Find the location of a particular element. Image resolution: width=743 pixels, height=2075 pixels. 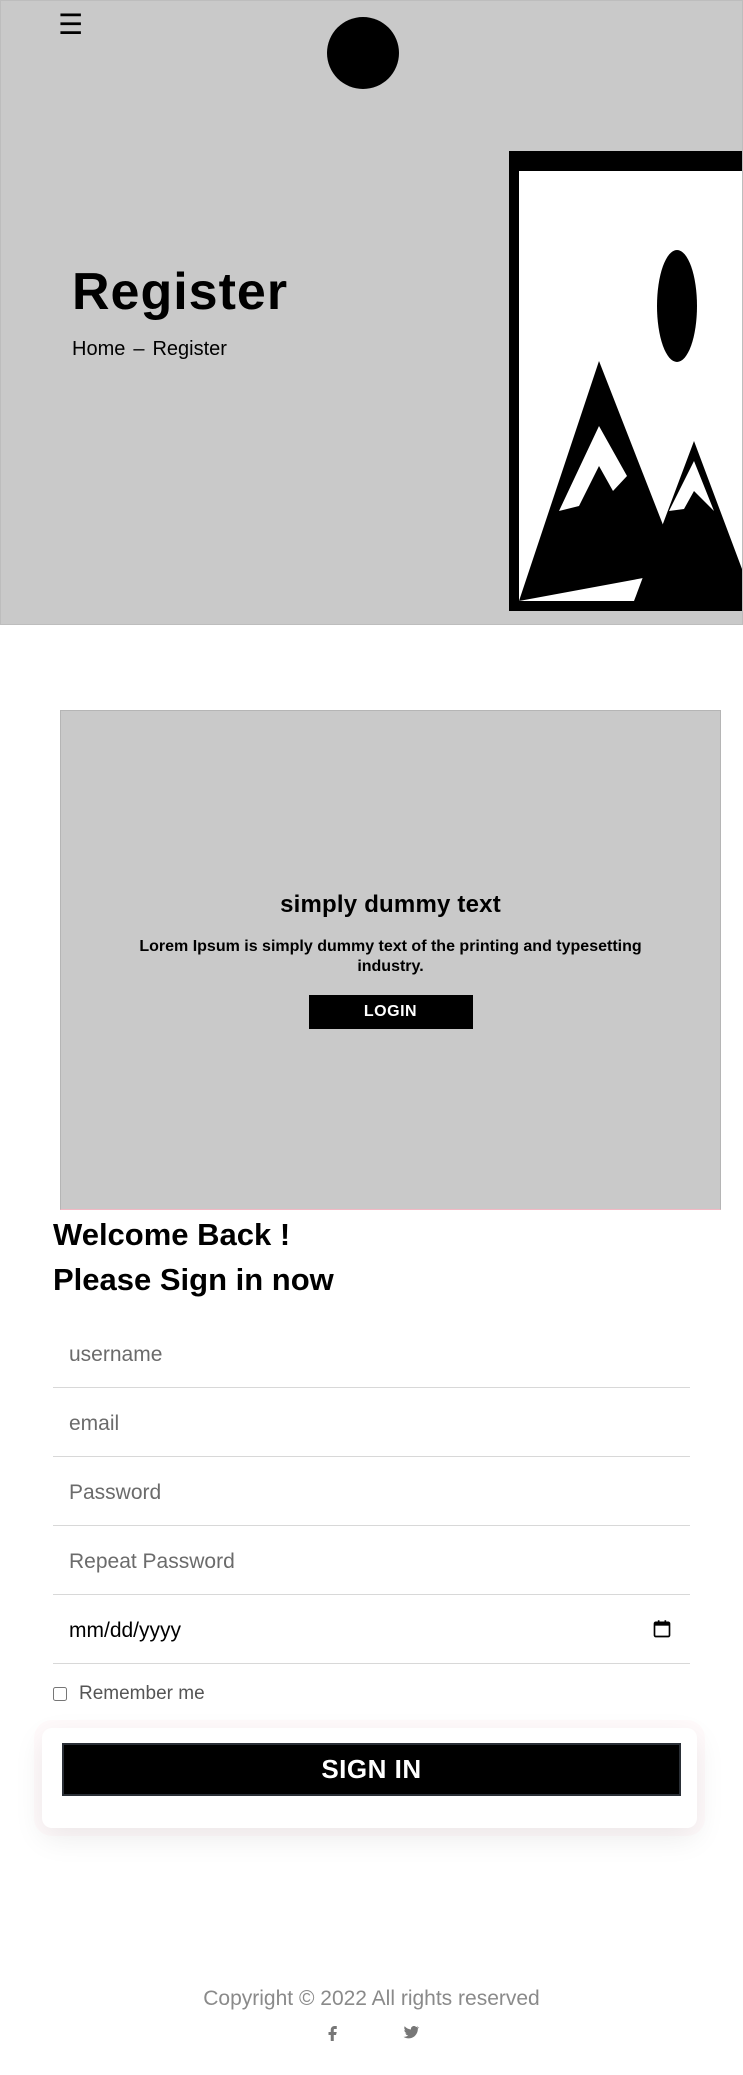

menu-icon: ☰ is located at coordinates (70, 25).